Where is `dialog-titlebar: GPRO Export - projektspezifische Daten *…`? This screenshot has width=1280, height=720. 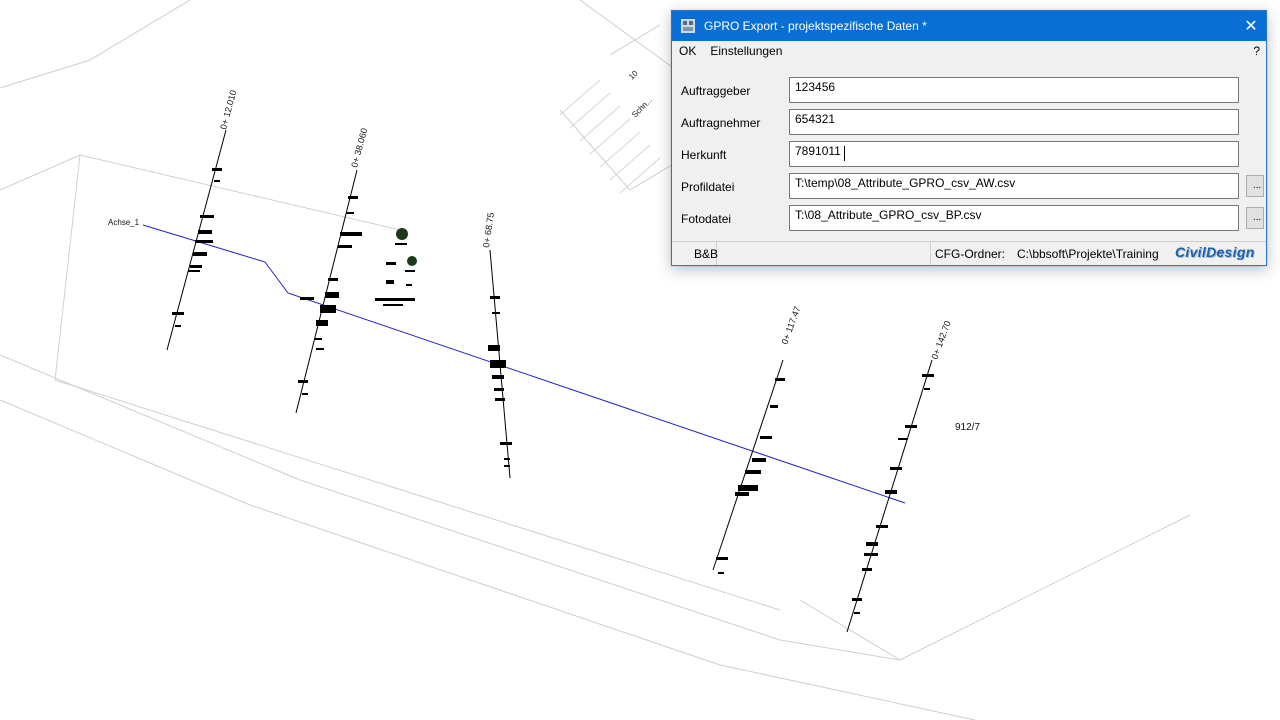
dialog-titlebar: GPRO Export - projektspezifische Daten *… is located at coordinates (969, 26).